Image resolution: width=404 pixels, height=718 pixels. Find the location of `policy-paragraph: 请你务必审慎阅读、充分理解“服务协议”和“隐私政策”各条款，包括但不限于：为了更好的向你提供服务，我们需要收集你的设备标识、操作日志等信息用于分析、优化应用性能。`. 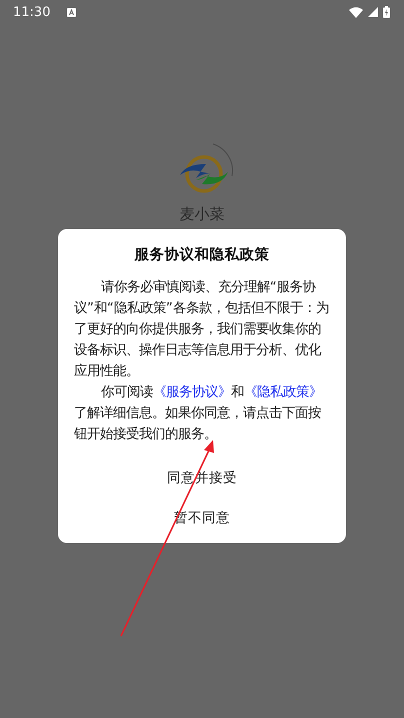

policy-paragraph: 请你务必审慎阅读、充分理解“服务协议”和“隐私政策”各条款，包括但不限于：为了更好的向你提供服务，我们需要收集你的设备标识、操作日志等信息用于分析、优化应用性能。 is located at coordinates (202, 329).